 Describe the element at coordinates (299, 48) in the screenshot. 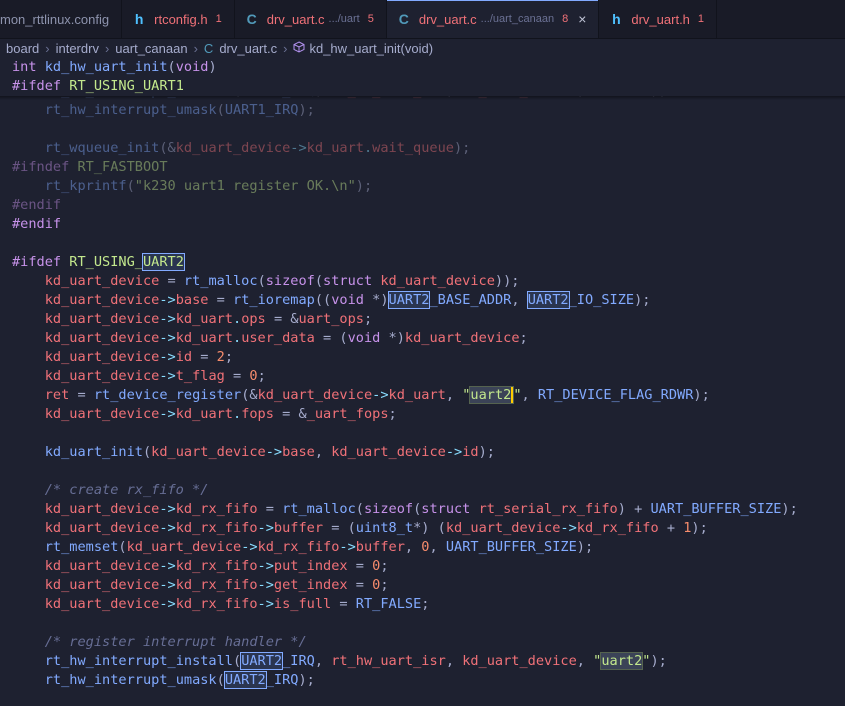

I see `symbol-method-icon` at that location.